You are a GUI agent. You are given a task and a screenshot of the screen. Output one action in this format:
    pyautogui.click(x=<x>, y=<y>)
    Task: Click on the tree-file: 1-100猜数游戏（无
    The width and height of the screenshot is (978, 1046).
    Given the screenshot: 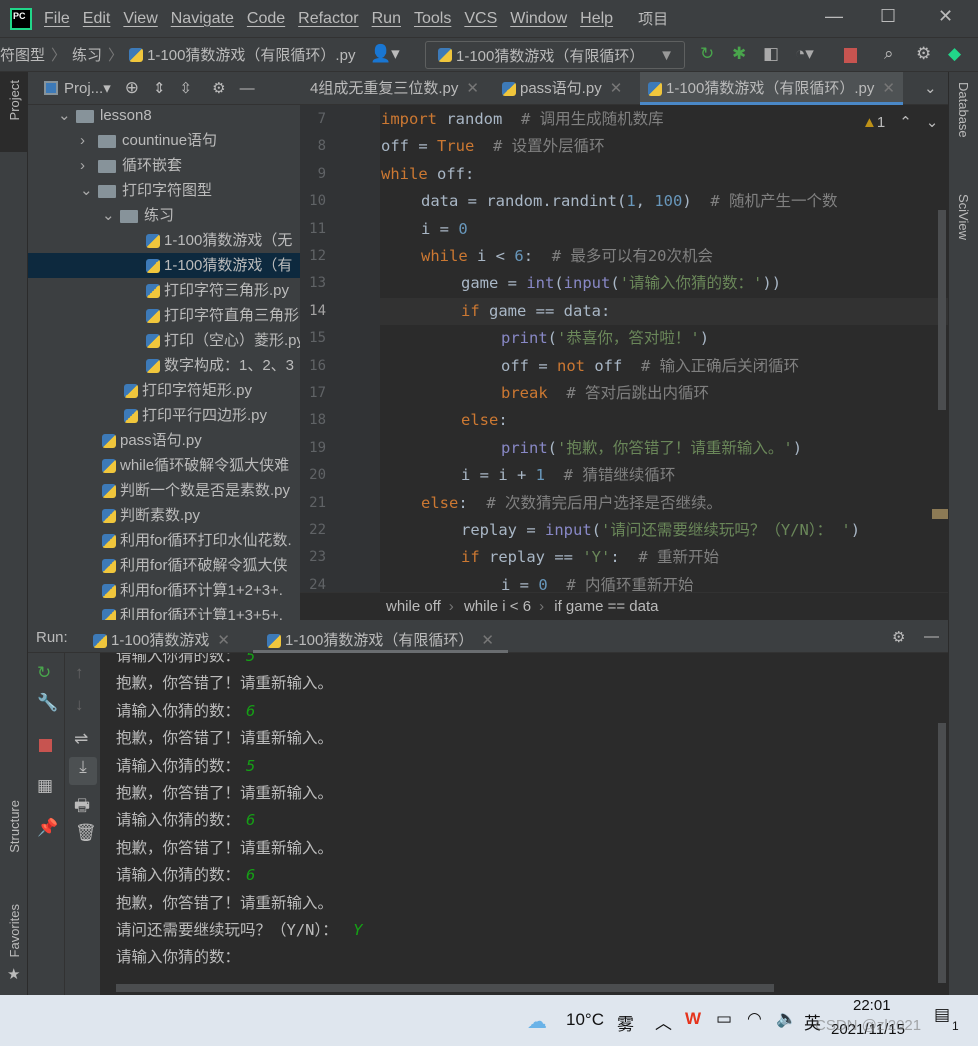 What is the action you would take?
    pyautogui.click(x=164, y=240)
    